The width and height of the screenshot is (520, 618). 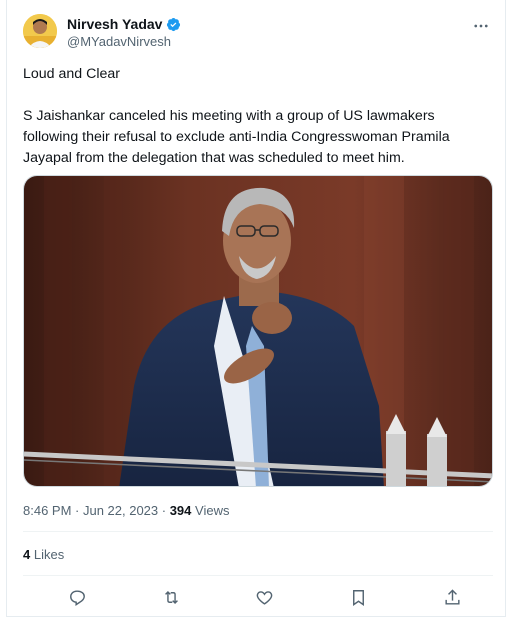 What do you see at coordinates (47, 554) in the screenshot?
I see `likes-label: Likes` at bounding box center [47, 554].